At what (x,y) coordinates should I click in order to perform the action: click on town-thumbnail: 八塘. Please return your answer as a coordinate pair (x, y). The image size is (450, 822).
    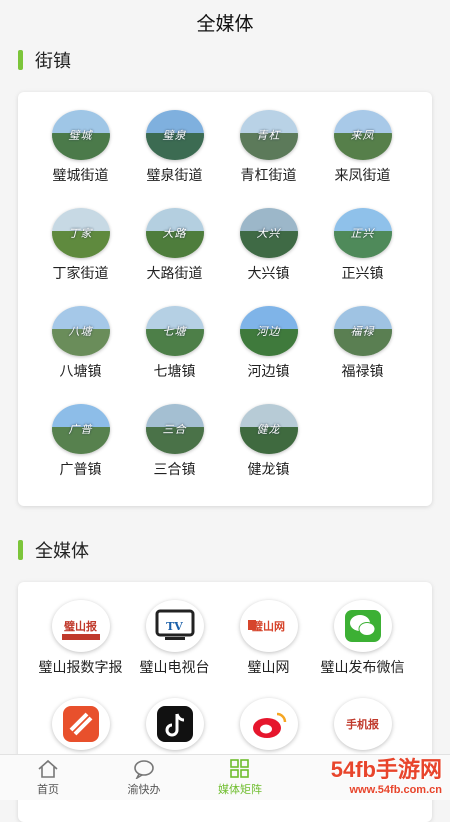
    Looking at the image, I should click on (80, 331).